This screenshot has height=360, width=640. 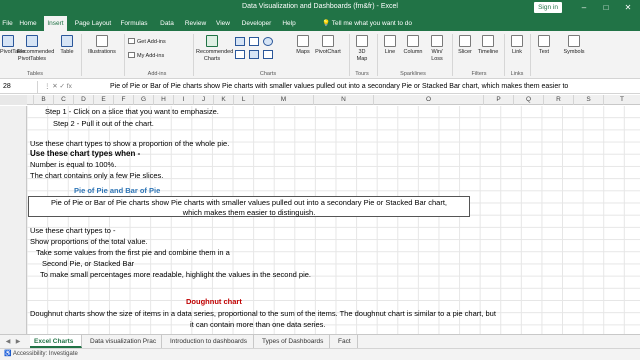 What do you see at coordinates (367, 23) in the screenshot?
I see `tell-me-box: 💡 Tell me what you want to do` at bounding box center [367, 23].